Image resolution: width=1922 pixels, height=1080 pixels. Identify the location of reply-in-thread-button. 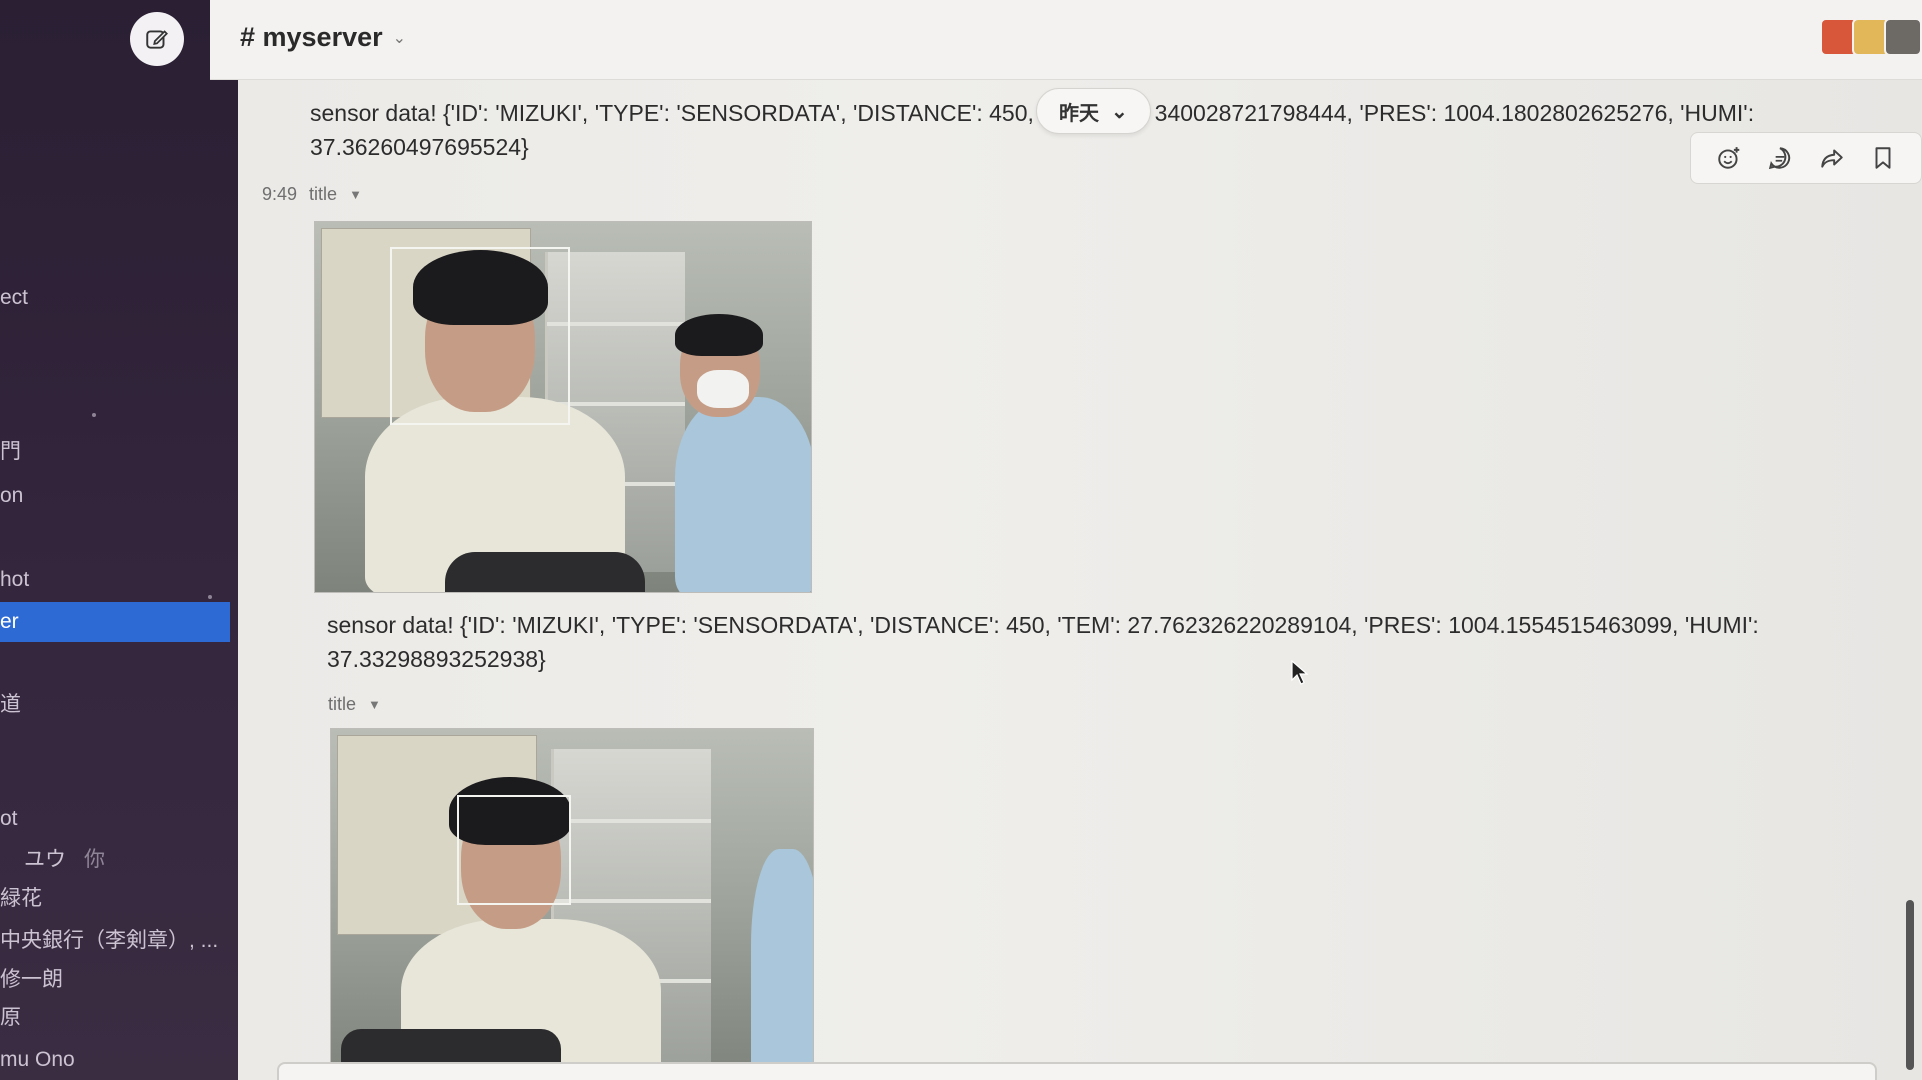
(1780, 158).